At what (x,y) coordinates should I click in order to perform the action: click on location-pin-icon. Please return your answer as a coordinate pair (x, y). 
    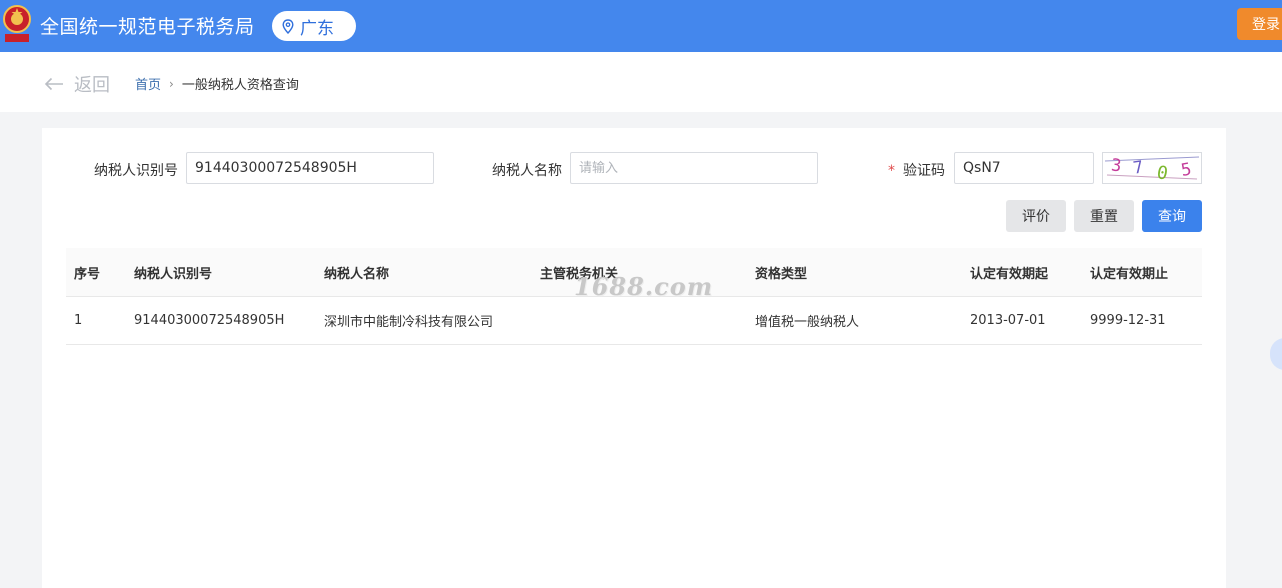
    Looking at the image, I should click on (288, 26).